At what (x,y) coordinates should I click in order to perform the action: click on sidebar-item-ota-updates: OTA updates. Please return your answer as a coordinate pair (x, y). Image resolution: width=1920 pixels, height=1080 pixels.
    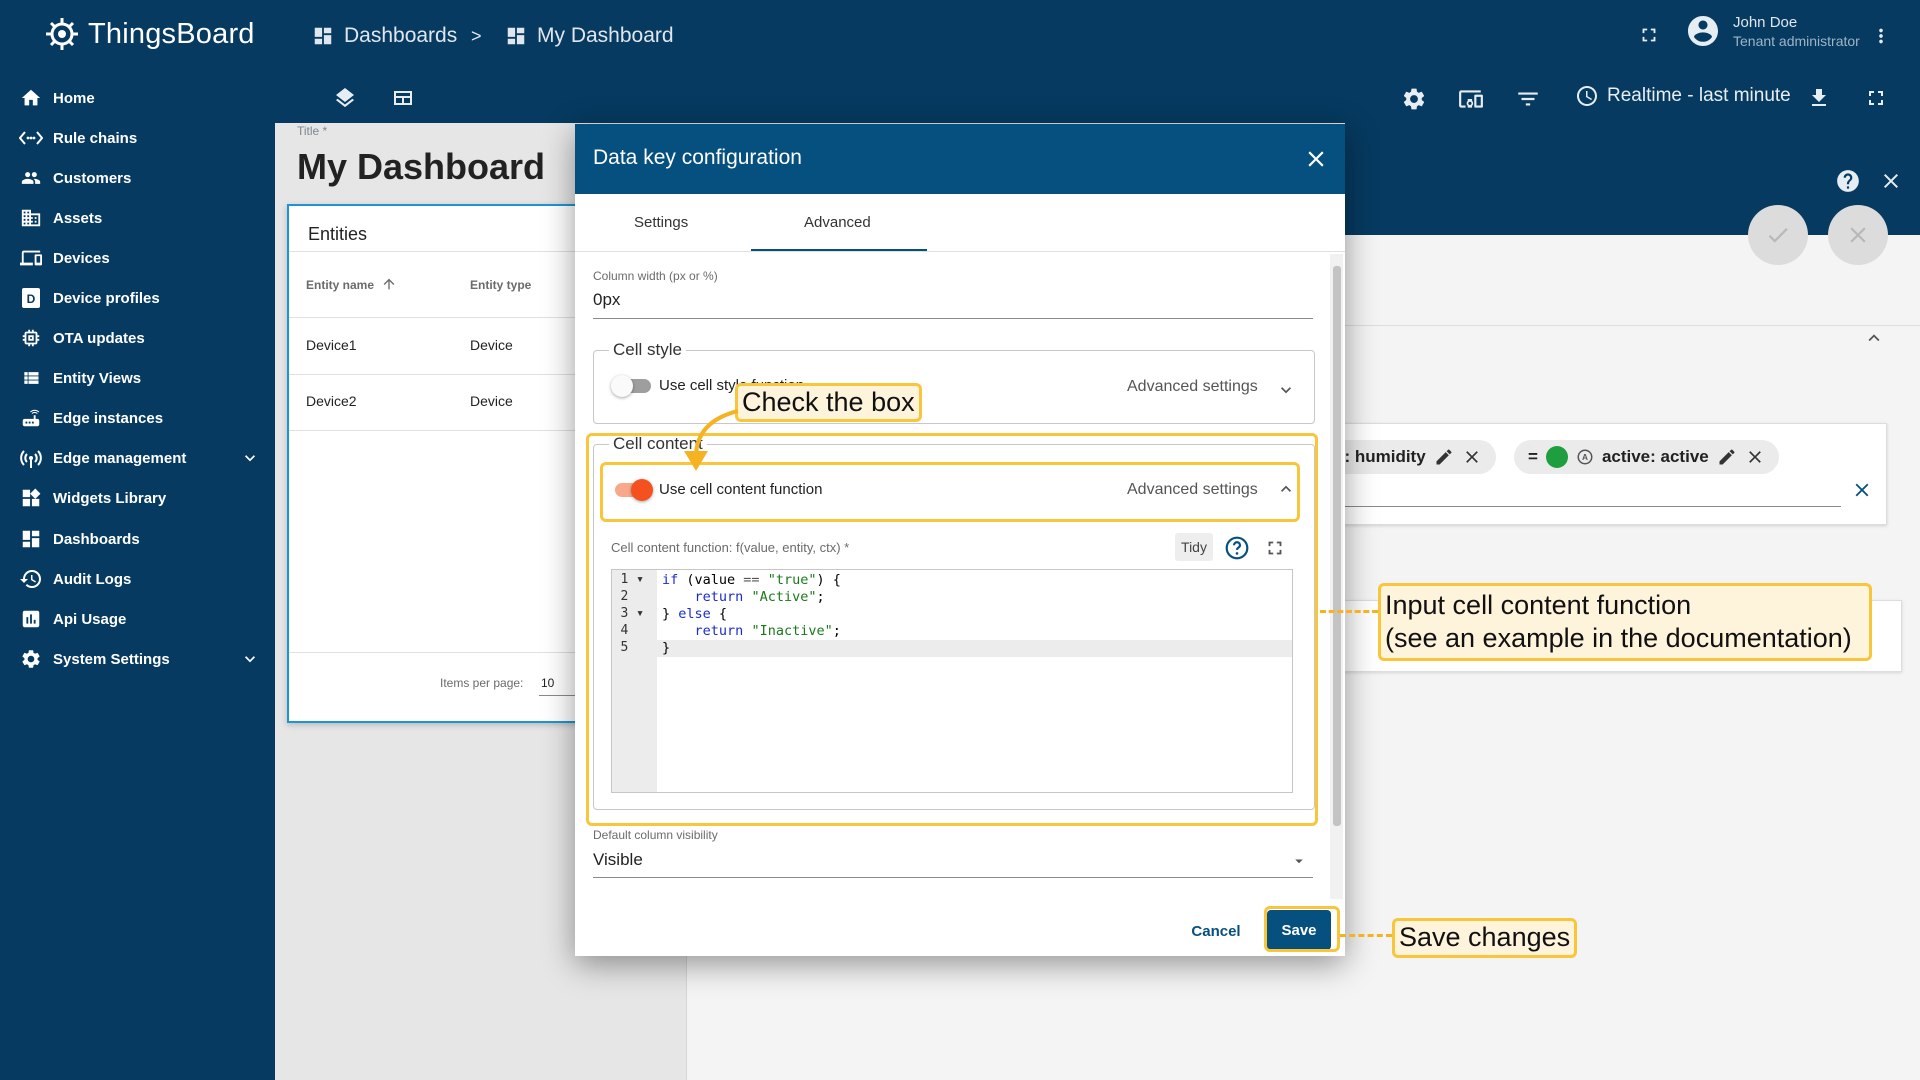
    Looking at the image, I should click on (137, 338).